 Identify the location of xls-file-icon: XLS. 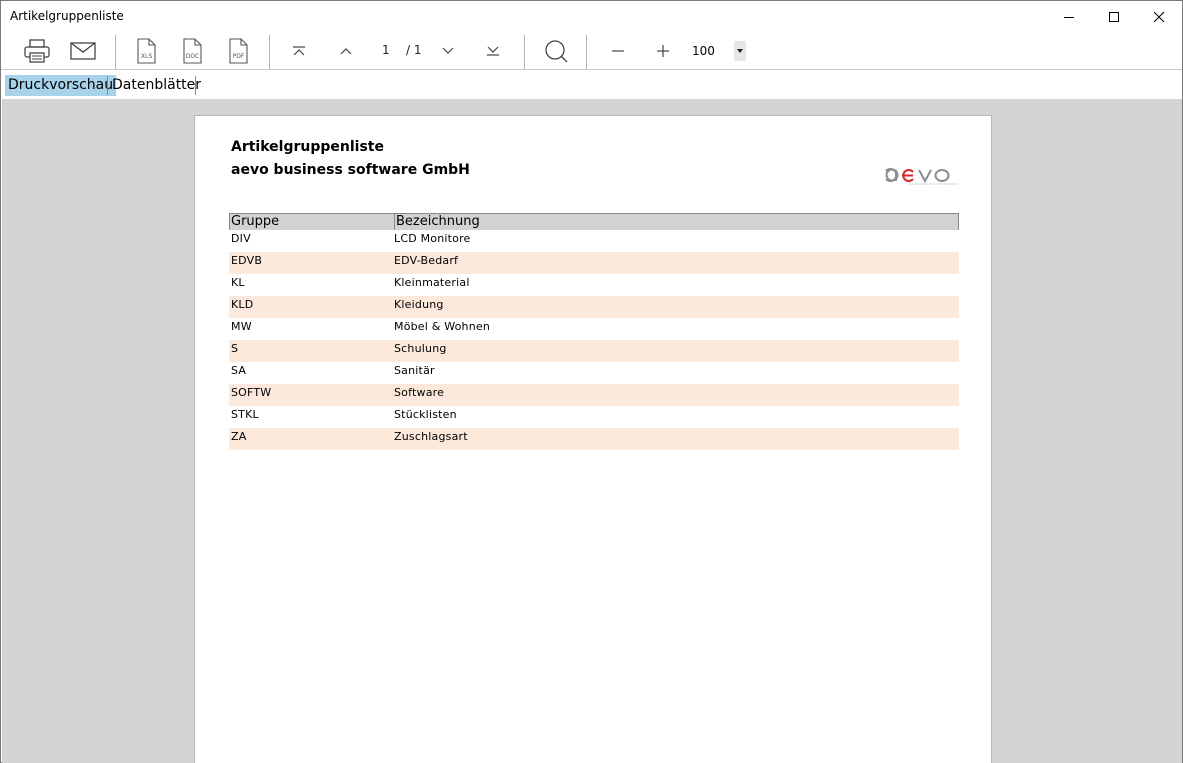
(146, 50).